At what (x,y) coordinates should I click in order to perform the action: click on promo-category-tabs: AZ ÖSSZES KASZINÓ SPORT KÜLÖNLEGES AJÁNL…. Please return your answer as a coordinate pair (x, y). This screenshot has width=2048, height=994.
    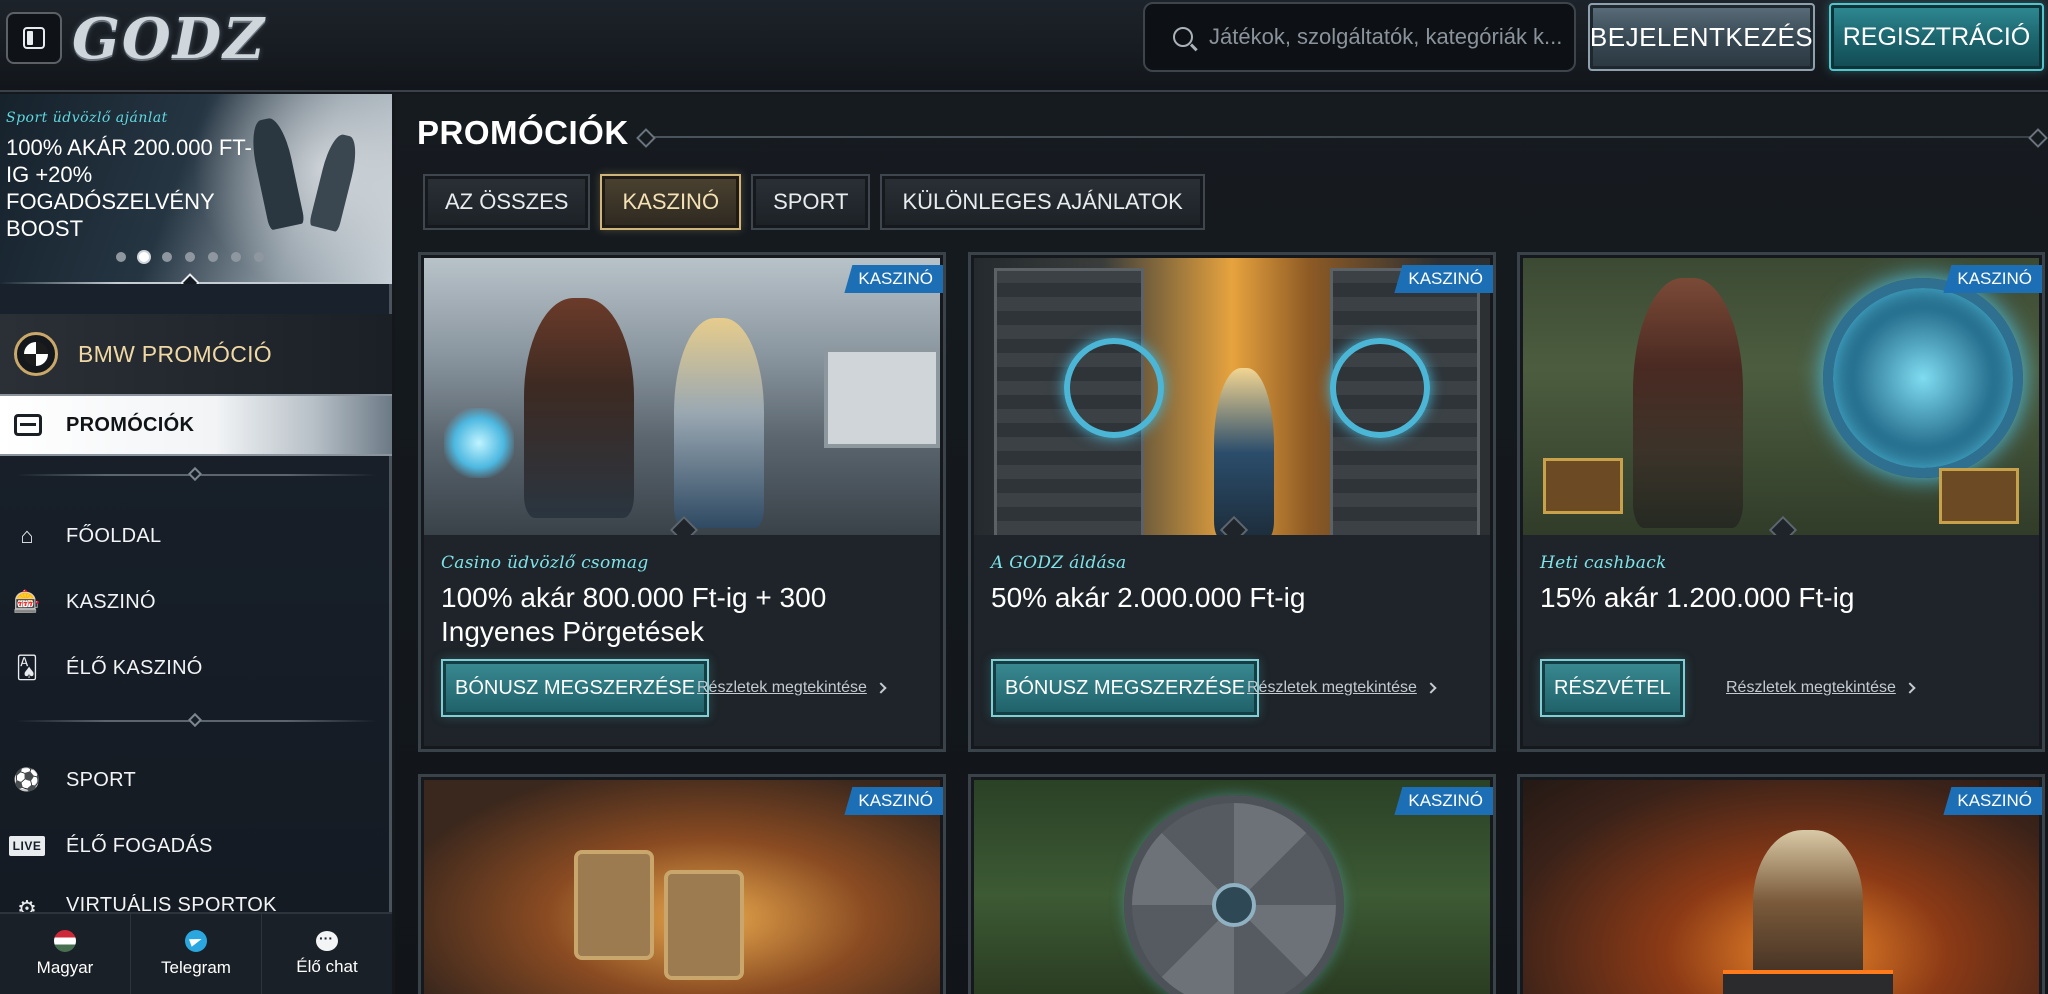
    Looking at the image, I should click on (814, 202).